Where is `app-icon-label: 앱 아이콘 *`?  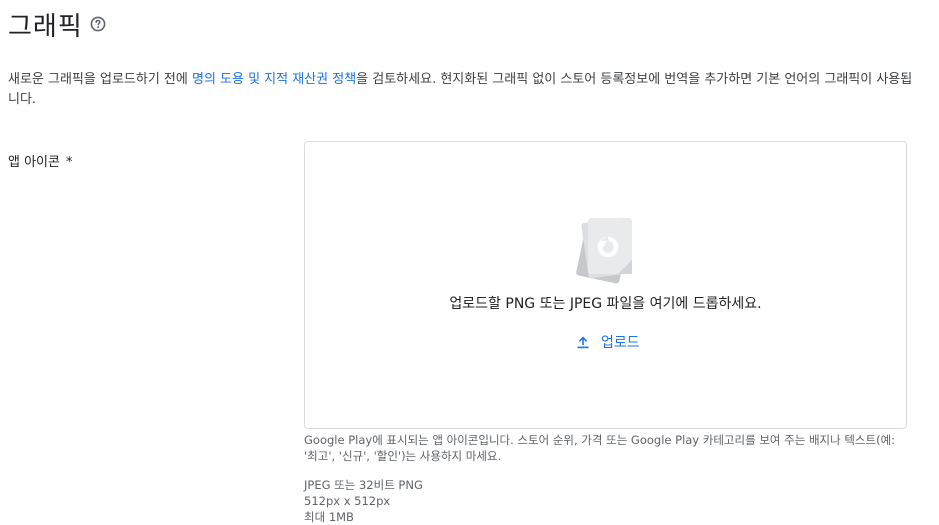
app-icon-label: 앱 아이콘 * is located at coordinates (40, 163).